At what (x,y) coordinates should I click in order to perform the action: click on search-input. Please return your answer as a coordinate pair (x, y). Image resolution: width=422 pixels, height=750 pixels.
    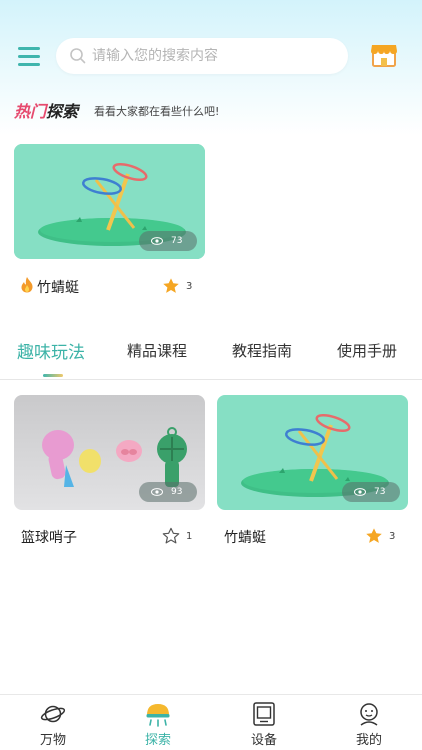
    Looking at the image, I should click on (212, 56).